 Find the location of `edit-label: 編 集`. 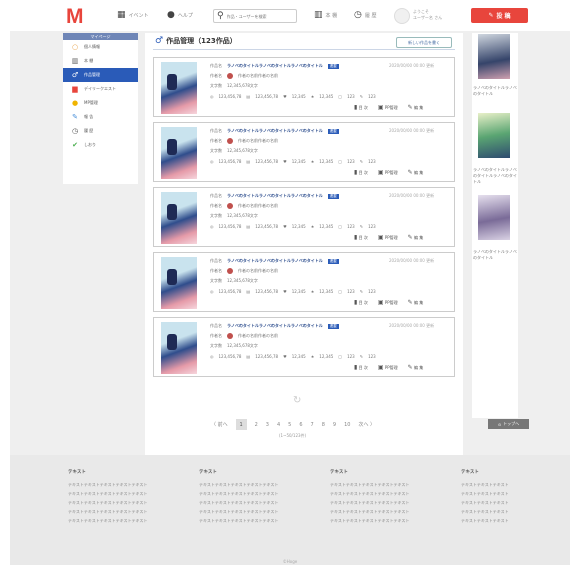

edit-label: 編 集 is located at coordinates (418, 172).